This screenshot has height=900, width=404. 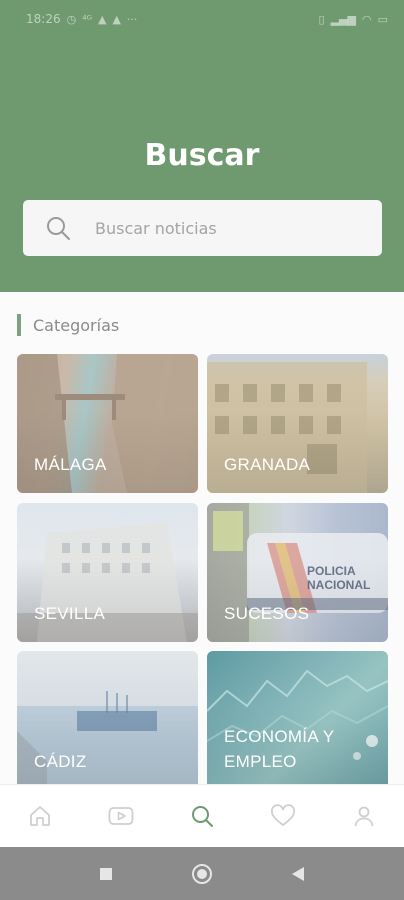 I want to click on nav-search, so click(x=202, y=816).